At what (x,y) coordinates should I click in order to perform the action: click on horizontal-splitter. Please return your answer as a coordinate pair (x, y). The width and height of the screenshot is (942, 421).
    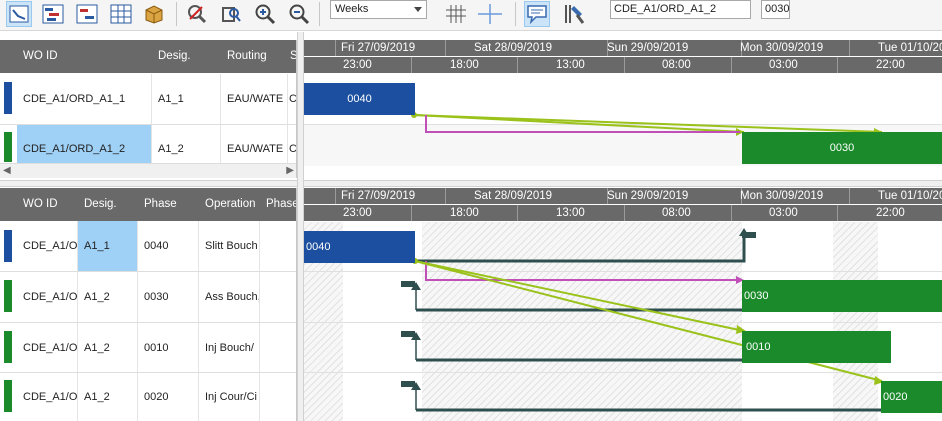
    Looking at the image, I should click on (471, 183).